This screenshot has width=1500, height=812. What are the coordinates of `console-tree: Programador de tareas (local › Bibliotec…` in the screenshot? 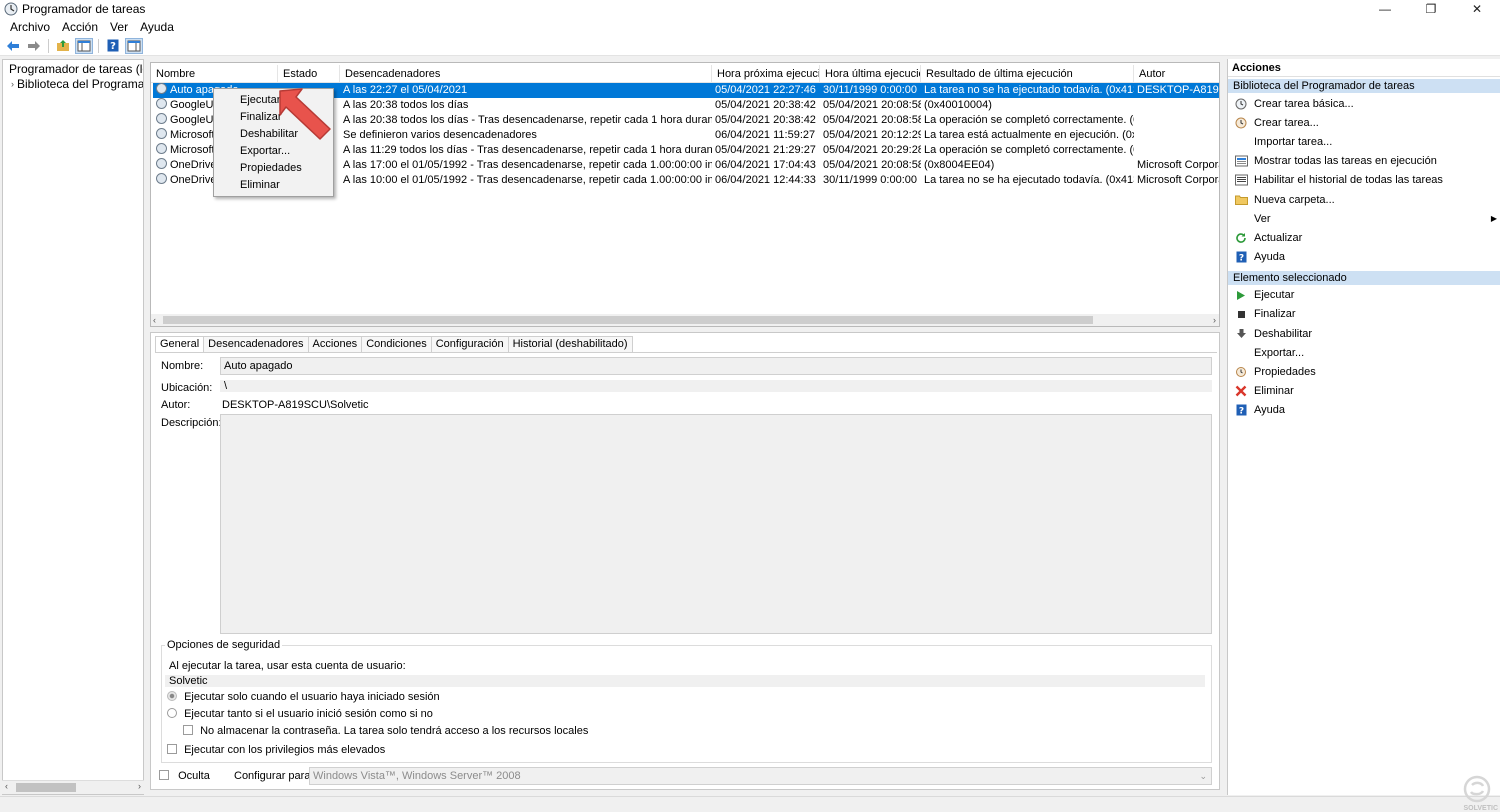 It's located at (73, 427).